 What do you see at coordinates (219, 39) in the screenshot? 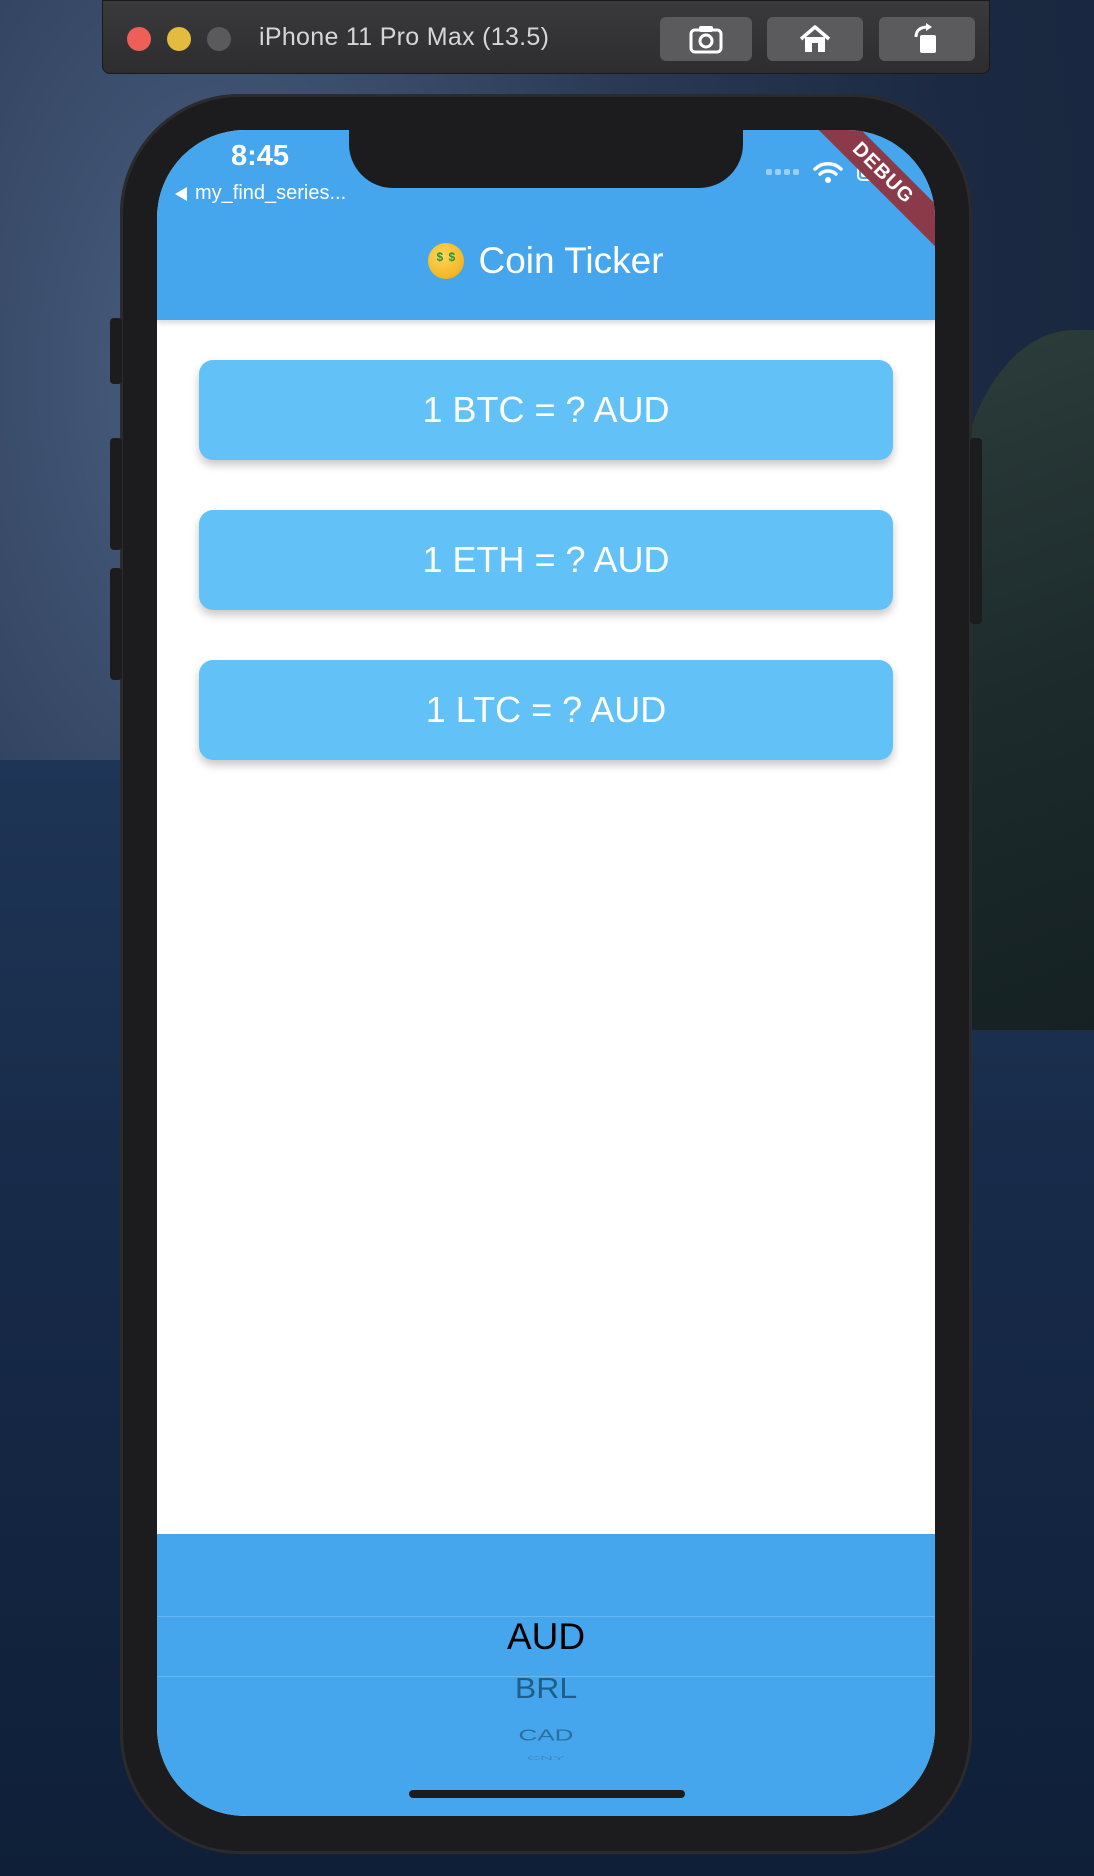
I see `zoom-window-button` at bounding box center [219, 39].